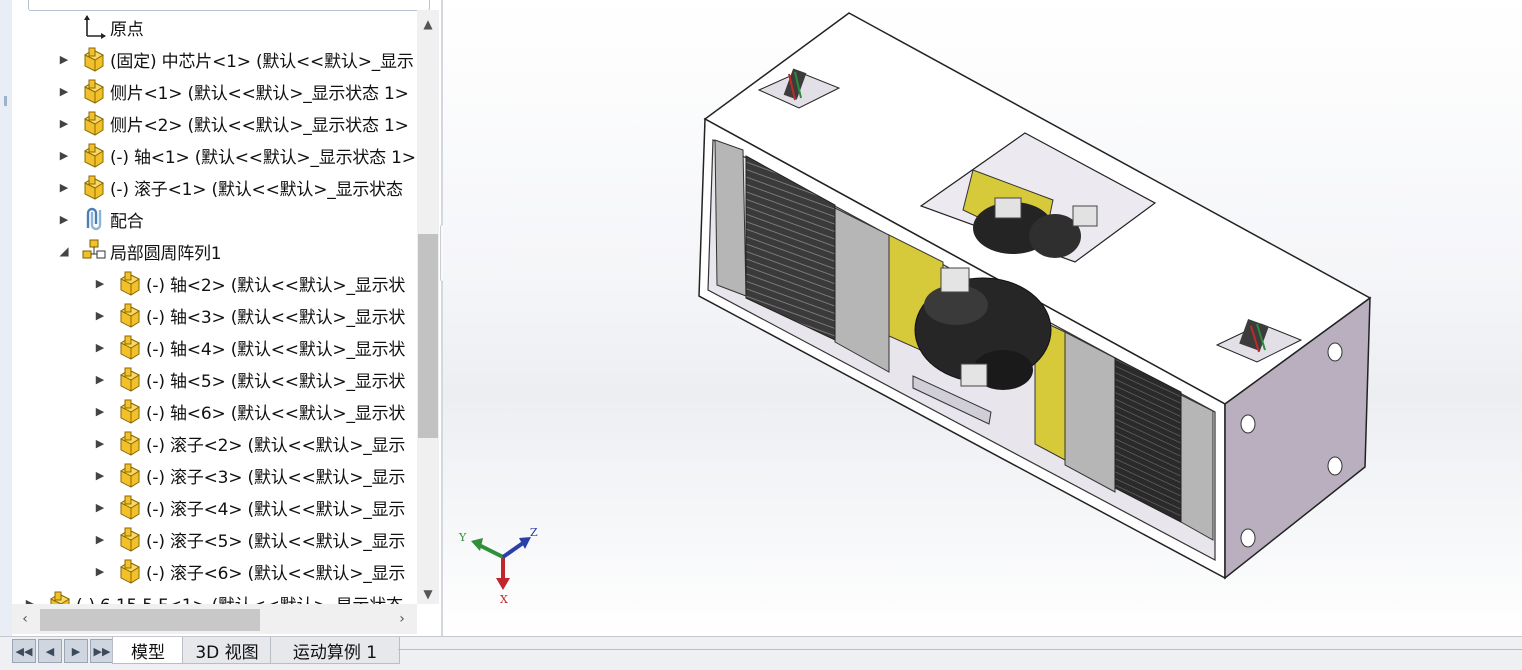 Image resolution: width=1522 pixels, height=670 pixels. What do you see at coordinates (259, 93) in the screenshot?
I see `tree-item-label: 侧片<1> (默认<<默认>_显示状态 1>` at bounding box center [259, 93].